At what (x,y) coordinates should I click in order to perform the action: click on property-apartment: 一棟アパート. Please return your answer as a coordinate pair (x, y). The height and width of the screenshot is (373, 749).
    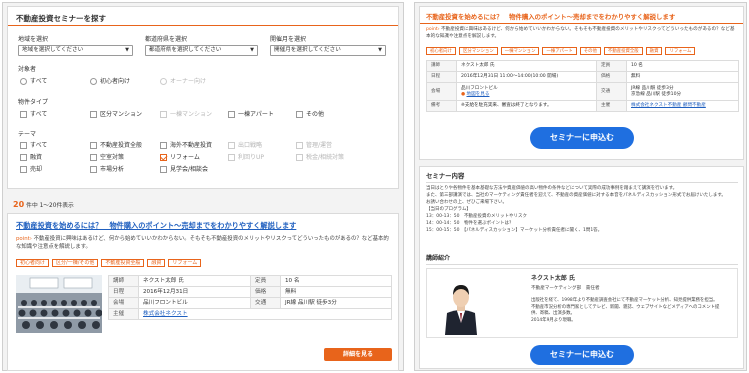
    Looking at the image, I should click on (251, 115).